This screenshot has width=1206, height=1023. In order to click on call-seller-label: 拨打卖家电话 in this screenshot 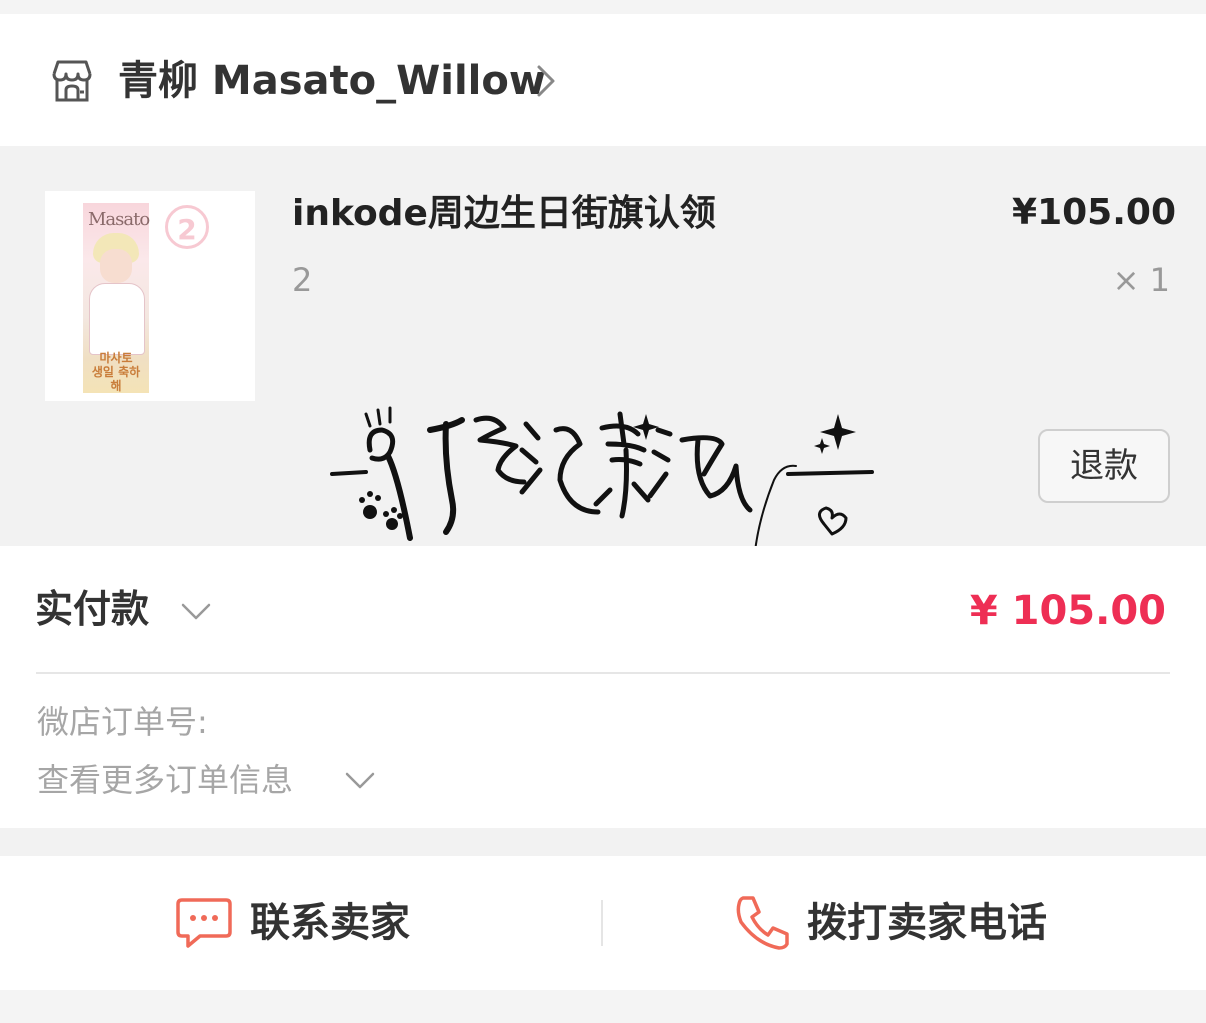, I will do `click(927, 923)`.